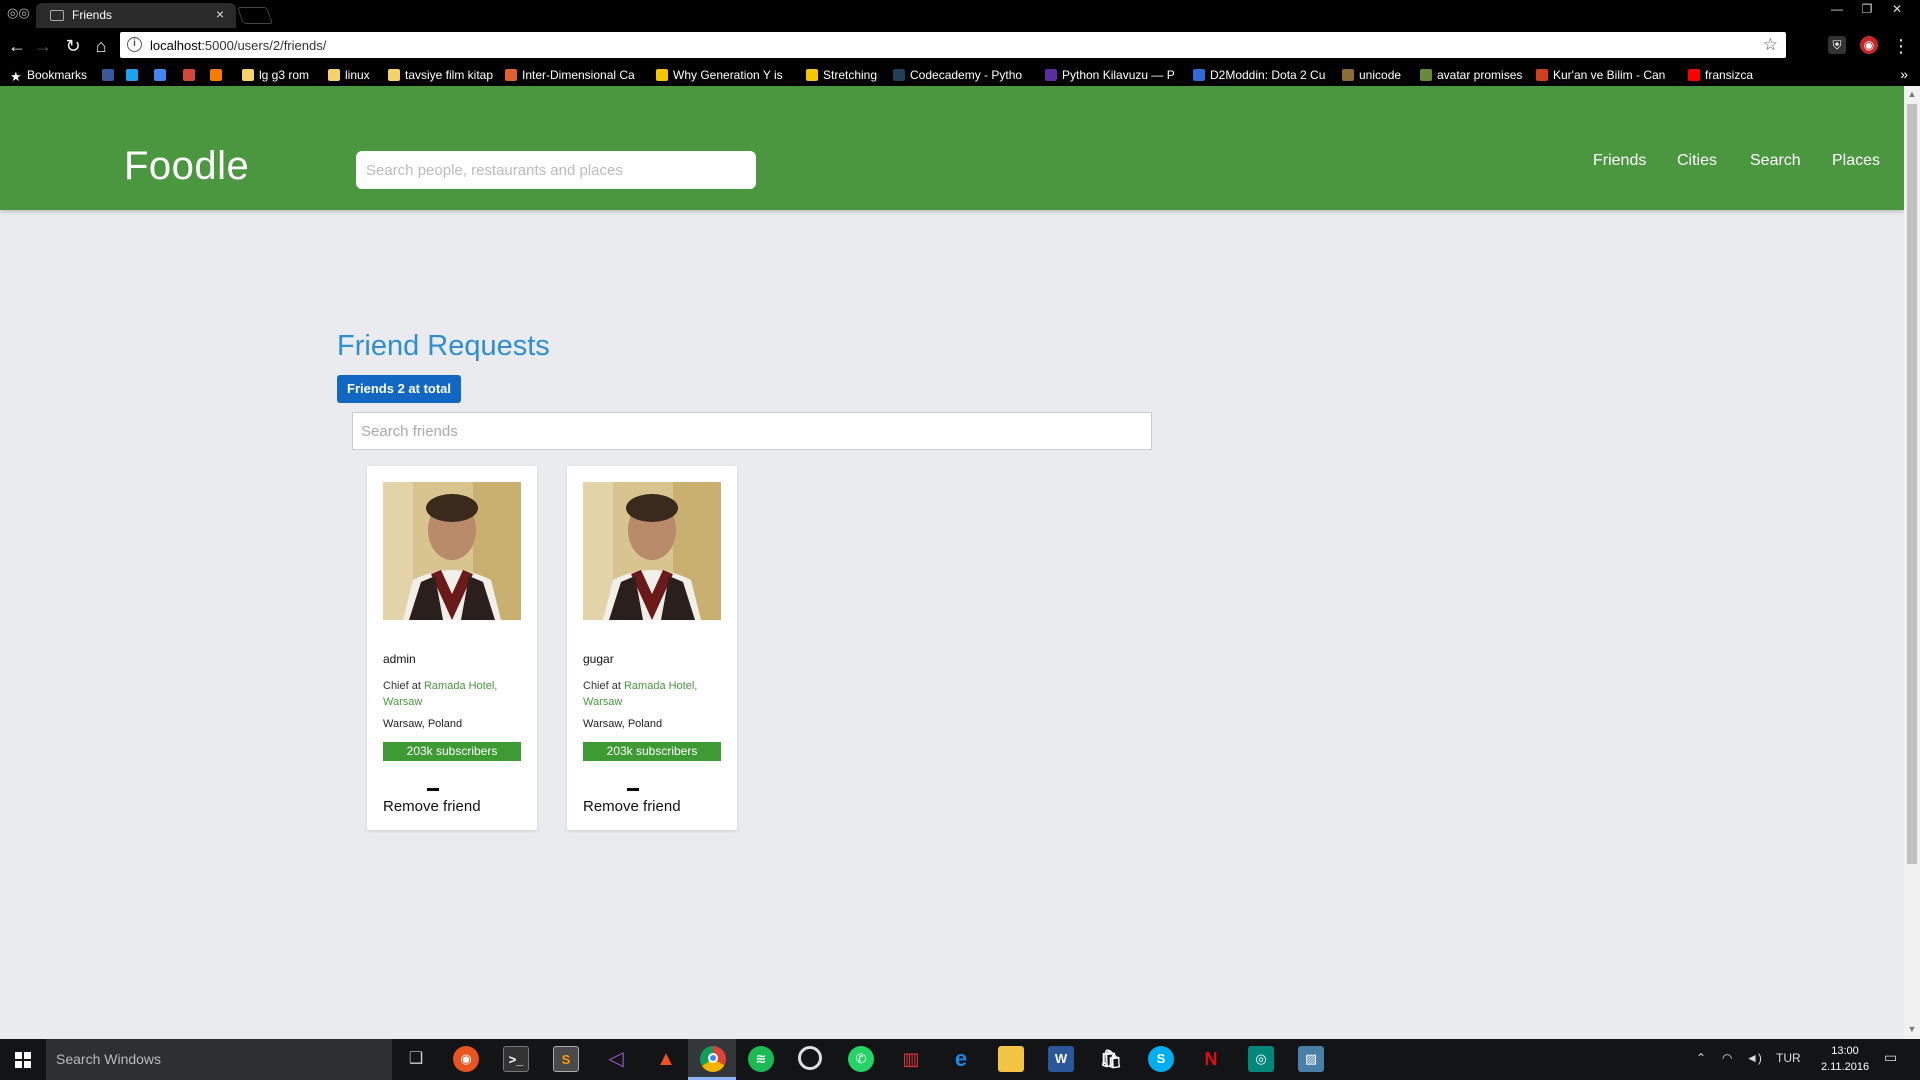  What do you see at coordinates (1600, 75) in the screenshot?
I see `bookmark-item: Kur'an ve Bilim - Can` at bounding box center [1600, 75].